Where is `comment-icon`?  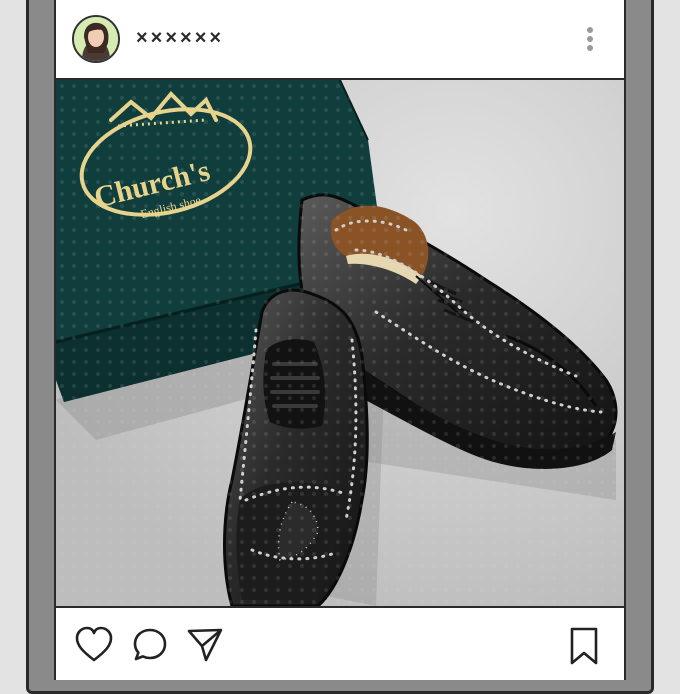 comment-icon is located at coordinates (150, 647).